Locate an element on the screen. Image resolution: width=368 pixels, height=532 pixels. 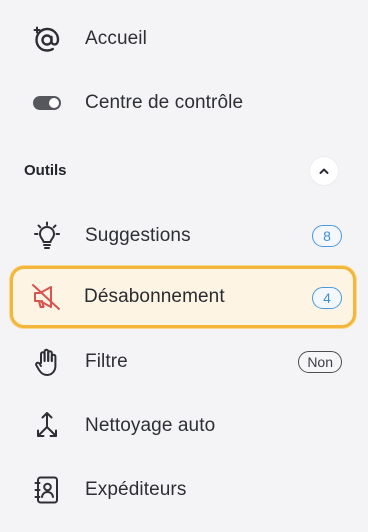
sidebar-item-label: Centre de contrôle is located at coordinates (164, 102).